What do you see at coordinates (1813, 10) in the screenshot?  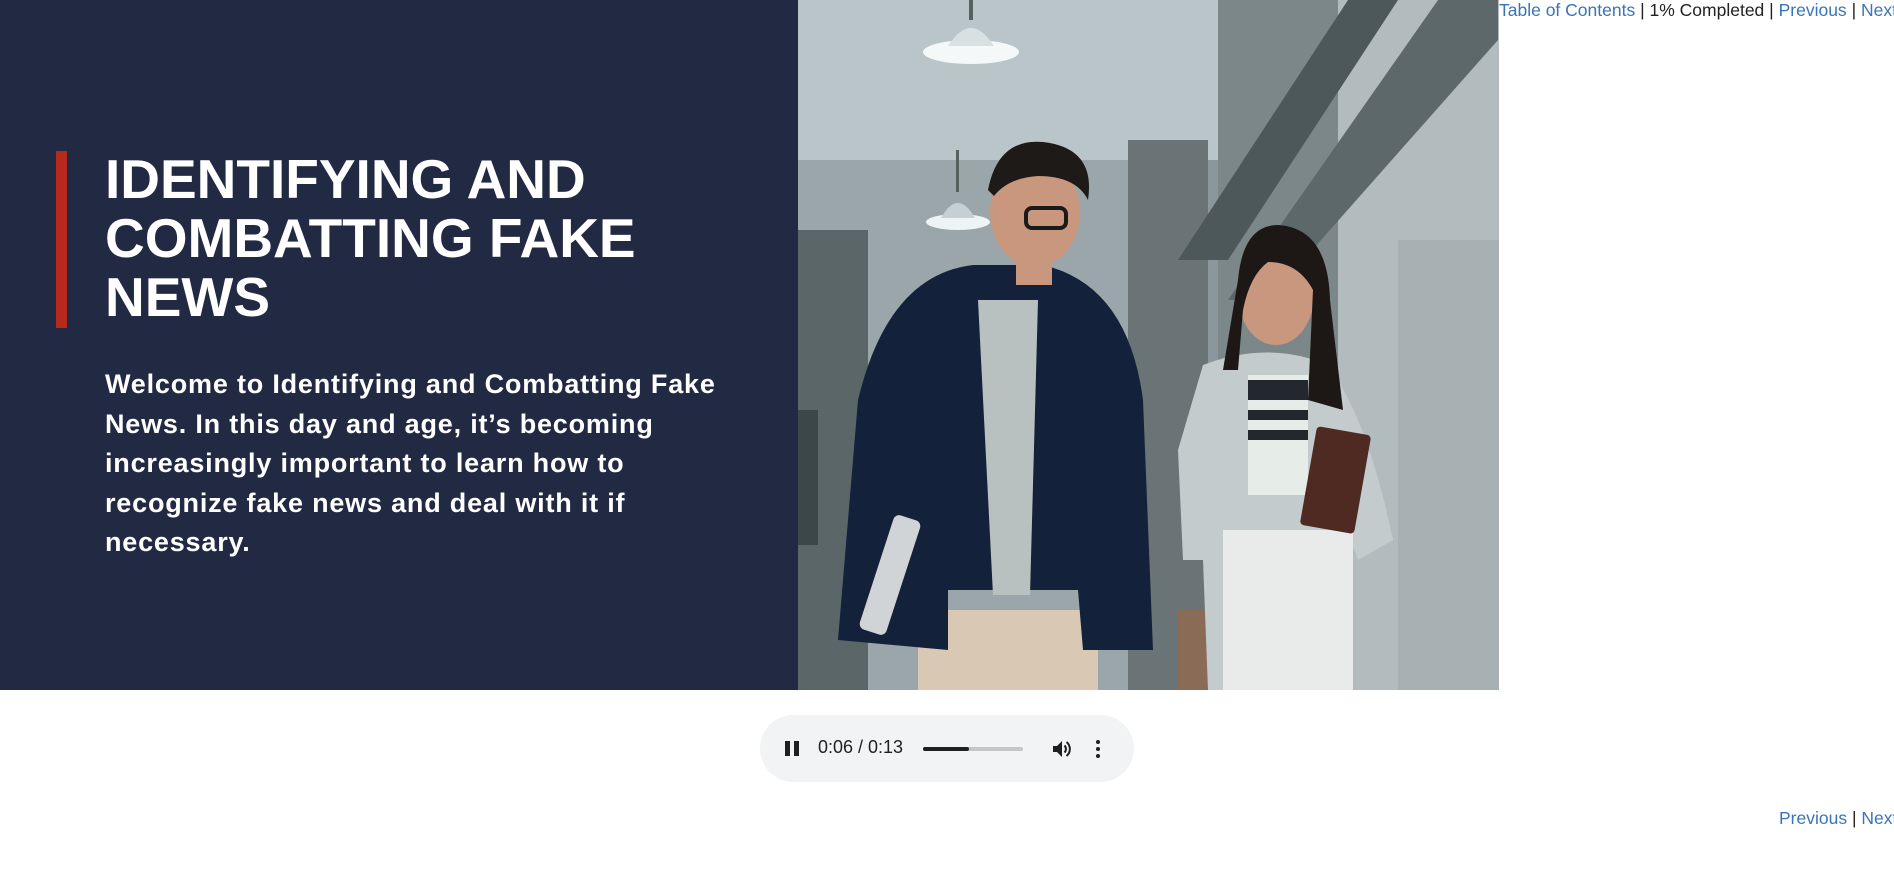 I see `previous-link: Previous` at bounding box center [1813, 10].